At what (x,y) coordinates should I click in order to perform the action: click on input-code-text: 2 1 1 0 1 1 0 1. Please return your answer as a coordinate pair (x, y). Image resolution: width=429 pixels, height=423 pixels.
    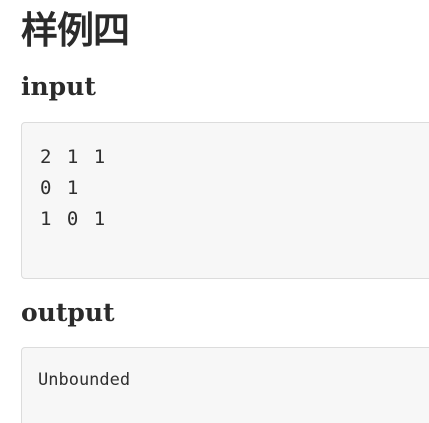
    Looking at the image, I should click on (73, 188).